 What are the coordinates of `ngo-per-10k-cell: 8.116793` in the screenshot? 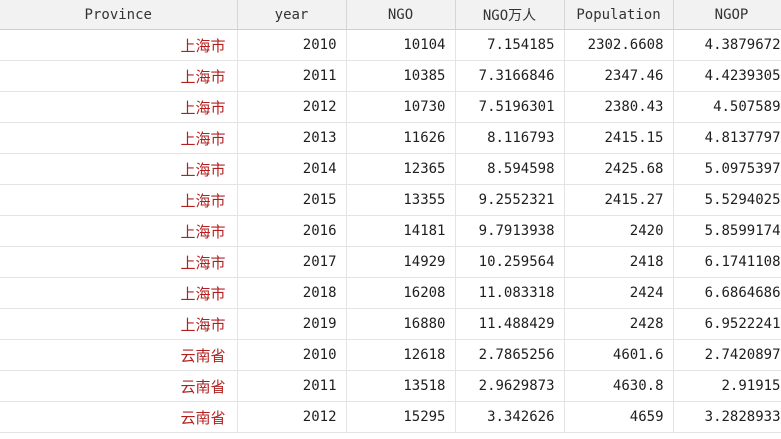 It's located at (510, 138).